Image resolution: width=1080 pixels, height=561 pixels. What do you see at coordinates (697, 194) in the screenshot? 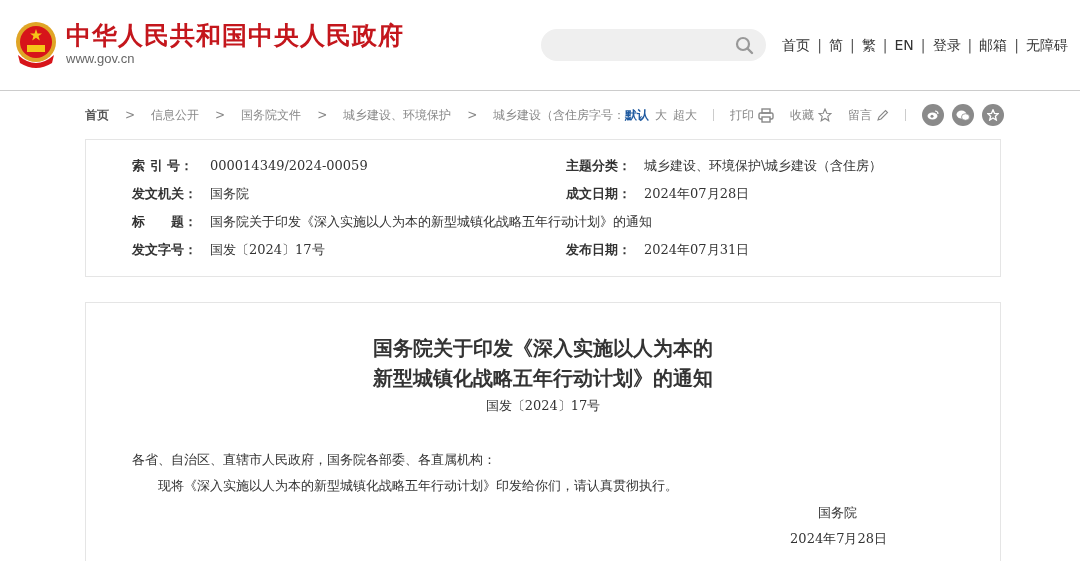
I see `field-value: 2024年07月28日` at bounding box center [697, 194].